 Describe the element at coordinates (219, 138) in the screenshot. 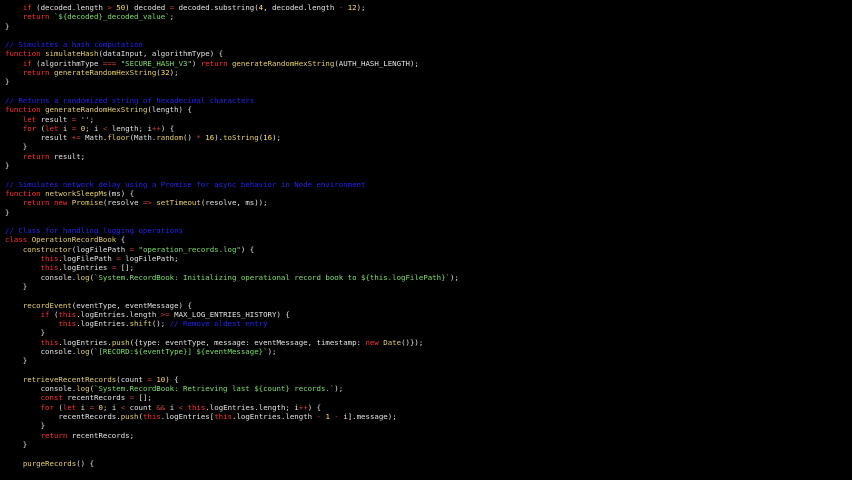

I see `code-text: ).` at that location.